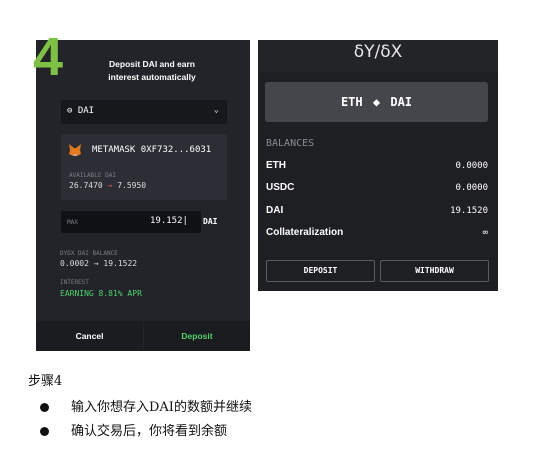 This screenshot has width=540, height=451. I want to click on text-cursor: |, so click(185, 221).